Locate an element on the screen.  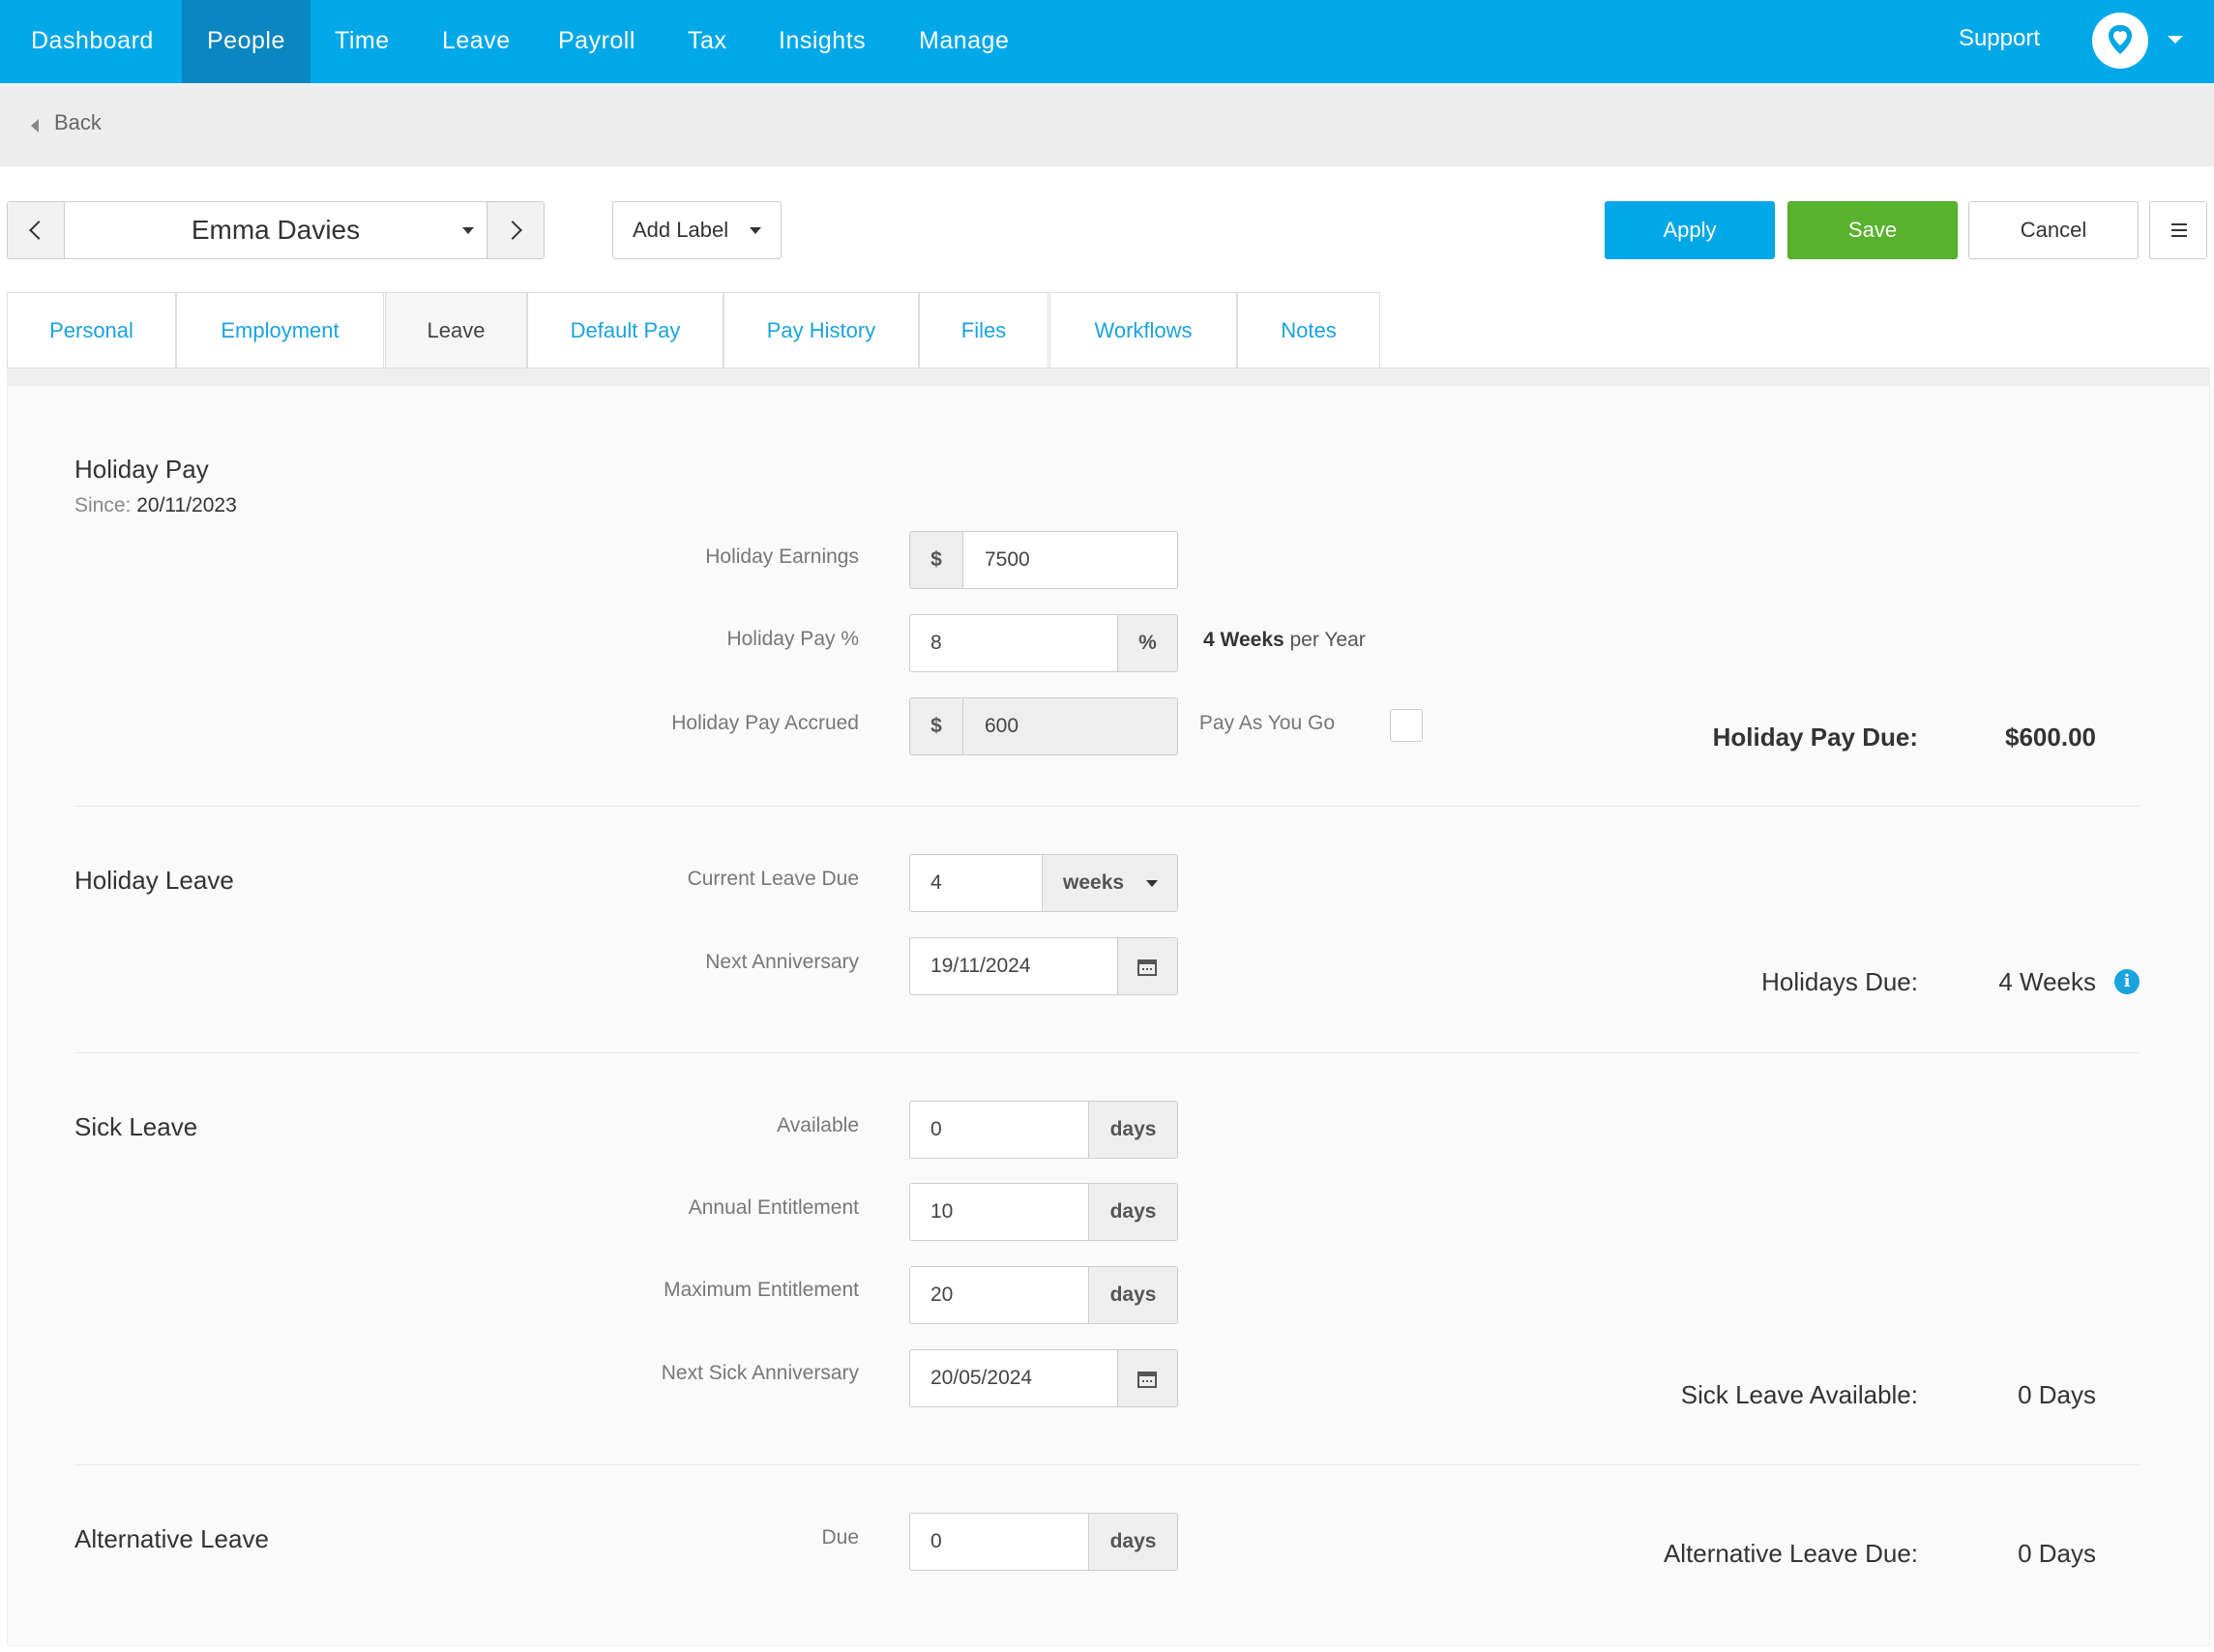
tab-leave: Leave is located at coordinates (456, 330).